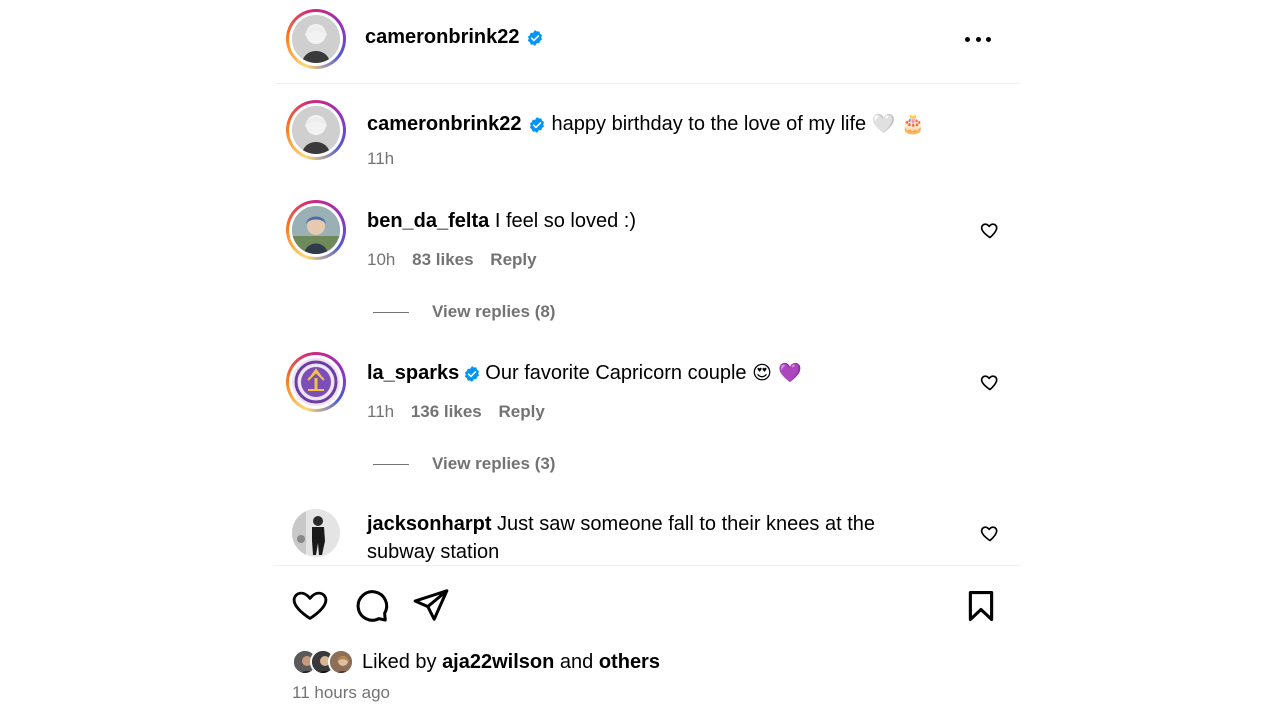 This screenshot has width=1280, height=720. What do you see at coordinates (371, 605) in the screenshot?
I see `comment-bubble-icon` at bounding box center [371, 605].